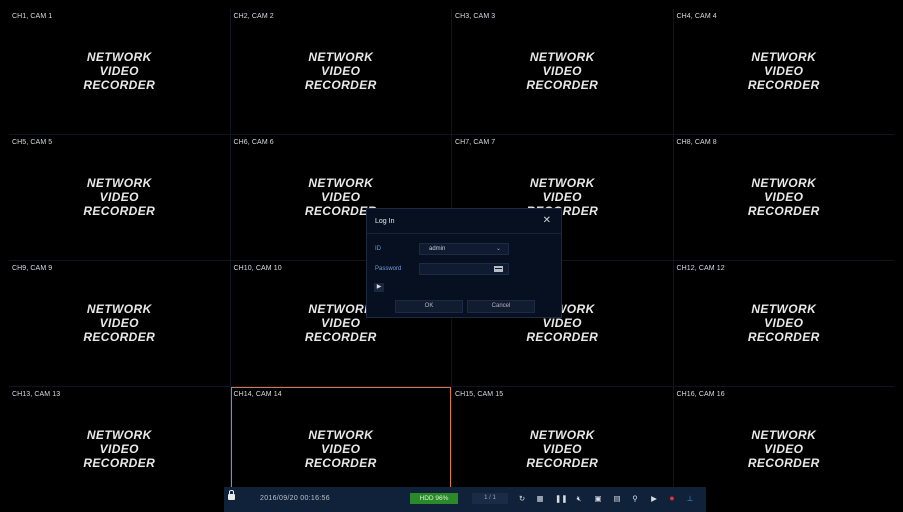  I want to click on camera-tile: CH1, CAM 1 NETWORK VIDEO RECORDER, so click(119, 71).